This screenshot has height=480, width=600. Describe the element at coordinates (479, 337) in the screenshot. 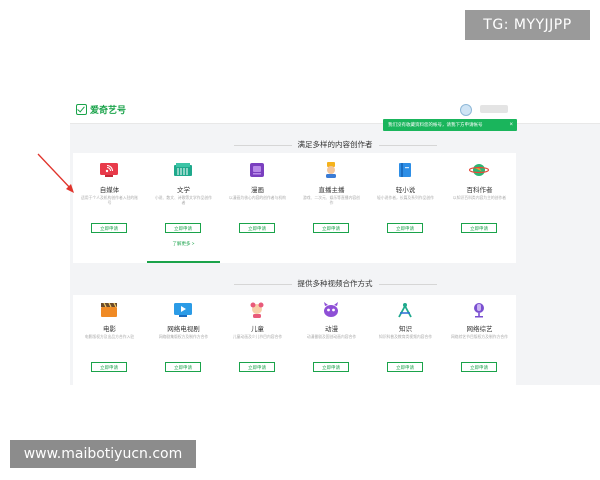

I see `card-description: 网络综艺节目版权方及制作方合作` at that location.